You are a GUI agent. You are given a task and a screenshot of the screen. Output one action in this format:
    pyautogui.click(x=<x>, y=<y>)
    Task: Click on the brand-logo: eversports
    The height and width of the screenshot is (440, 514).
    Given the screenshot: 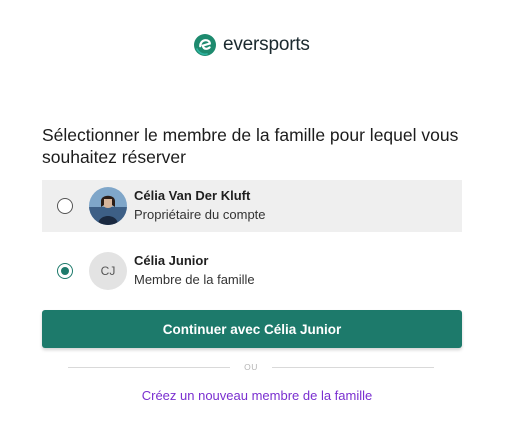 What is the action you would take?
    pyautogui.click(x=251, y=45)
    